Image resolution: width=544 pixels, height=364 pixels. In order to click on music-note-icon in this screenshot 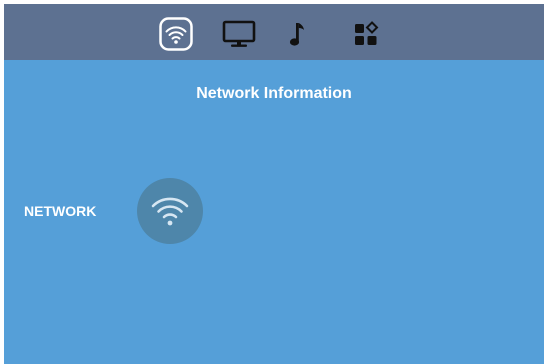, I will do `click(296, 34)`.